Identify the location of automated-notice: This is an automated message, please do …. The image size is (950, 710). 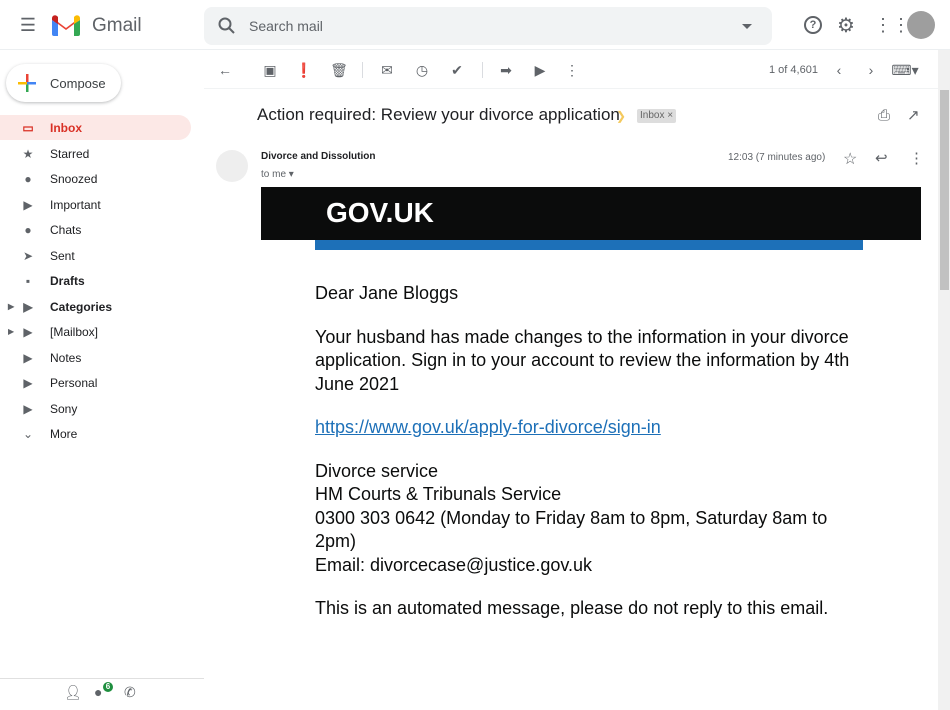
(572, 608).